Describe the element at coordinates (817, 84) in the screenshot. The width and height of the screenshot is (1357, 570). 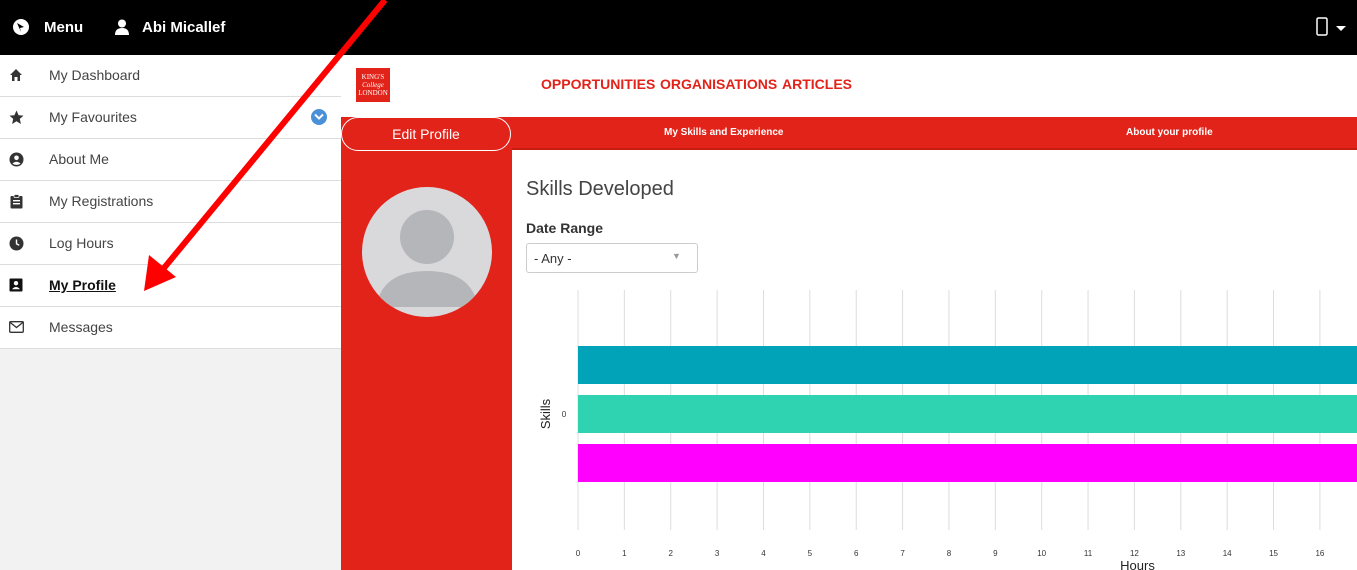
I see `nav-articles: ARTICLES` at that location.